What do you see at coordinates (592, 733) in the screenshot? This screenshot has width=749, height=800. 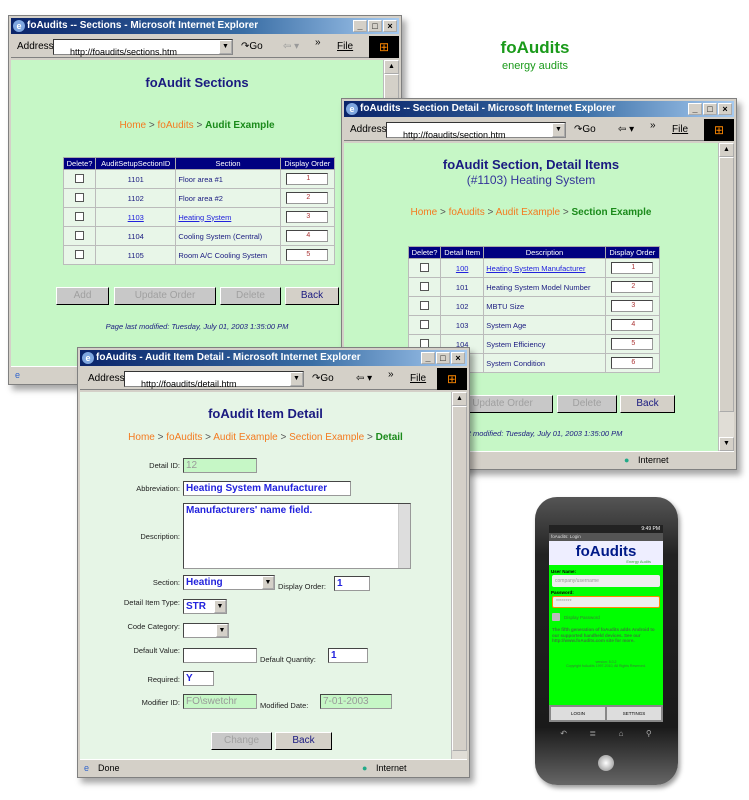 I see `menu-key-icon: ≣` at bounding box center [592, 733].